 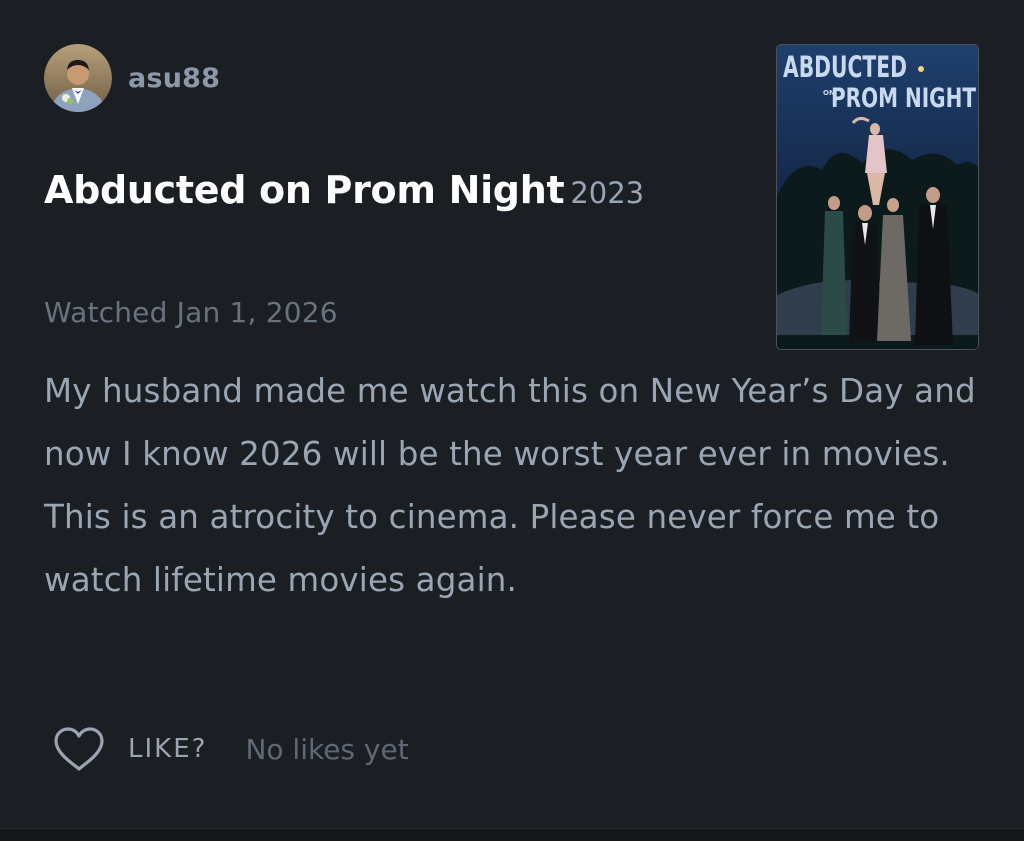 What do you see at coordinates (191, 312) in the screenshot?
I see `watched-date: Watched Jan 1, 2026` at bounding box center [191, 312].